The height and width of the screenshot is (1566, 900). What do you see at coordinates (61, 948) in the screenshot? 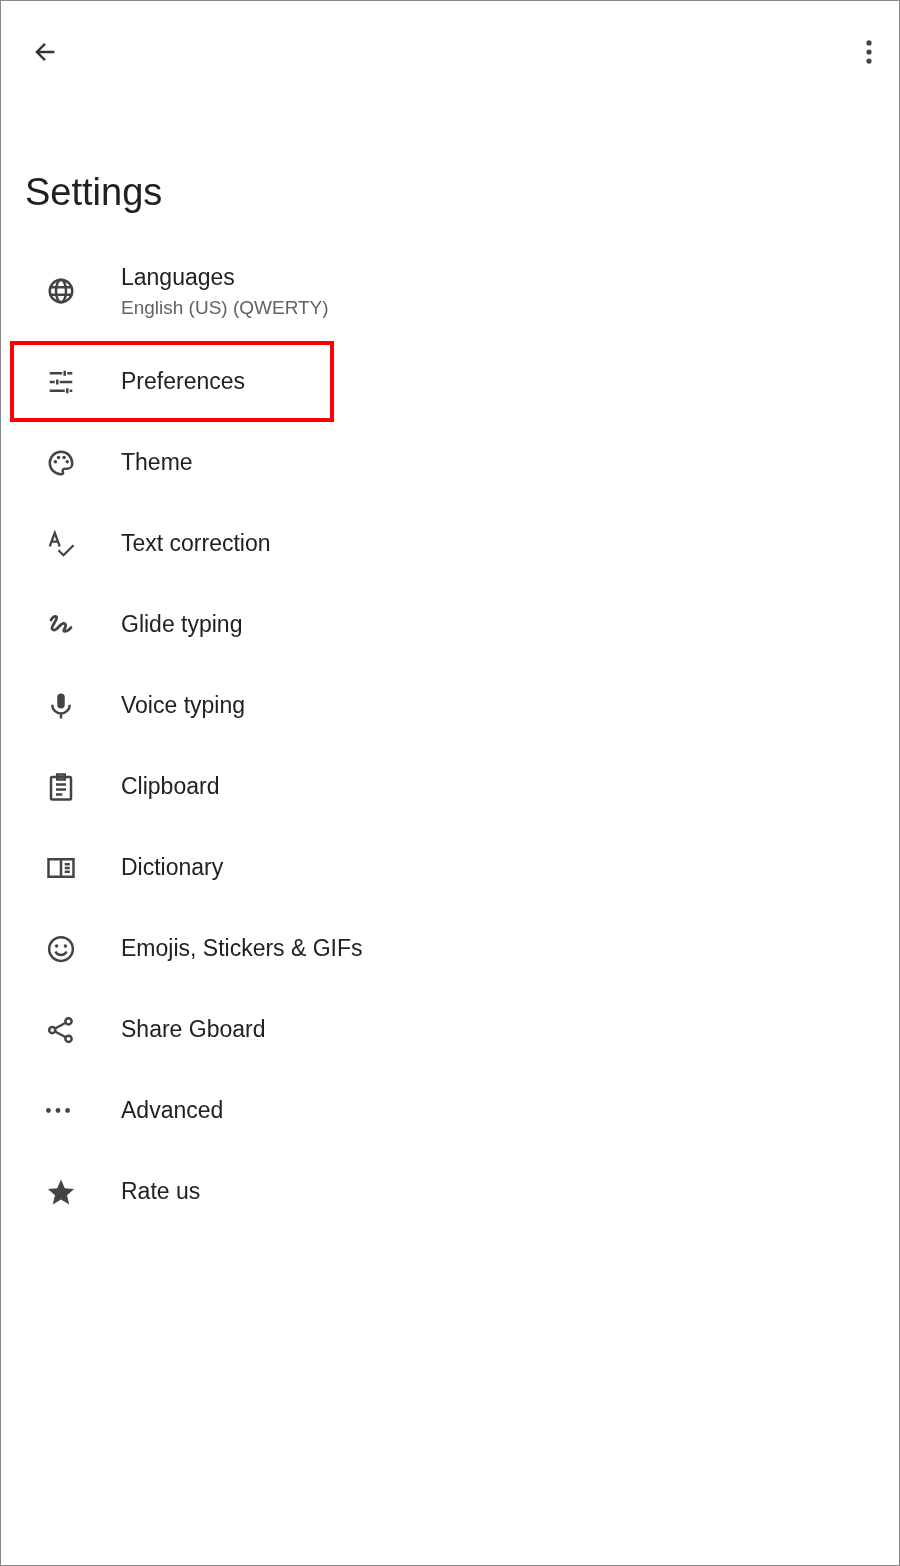
I see `smiley-icon` at bounding box center [61, 948].